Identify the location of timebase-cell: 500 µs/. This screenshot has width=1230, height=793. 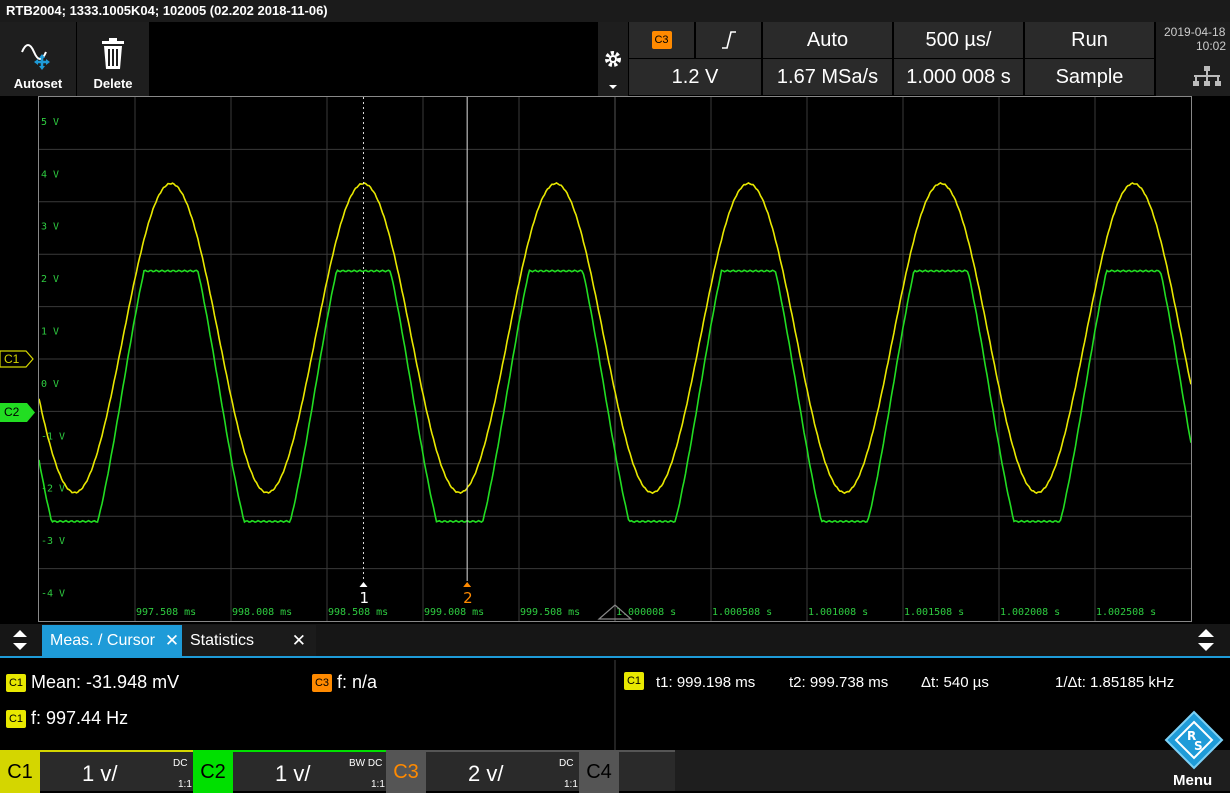
(959, 40).